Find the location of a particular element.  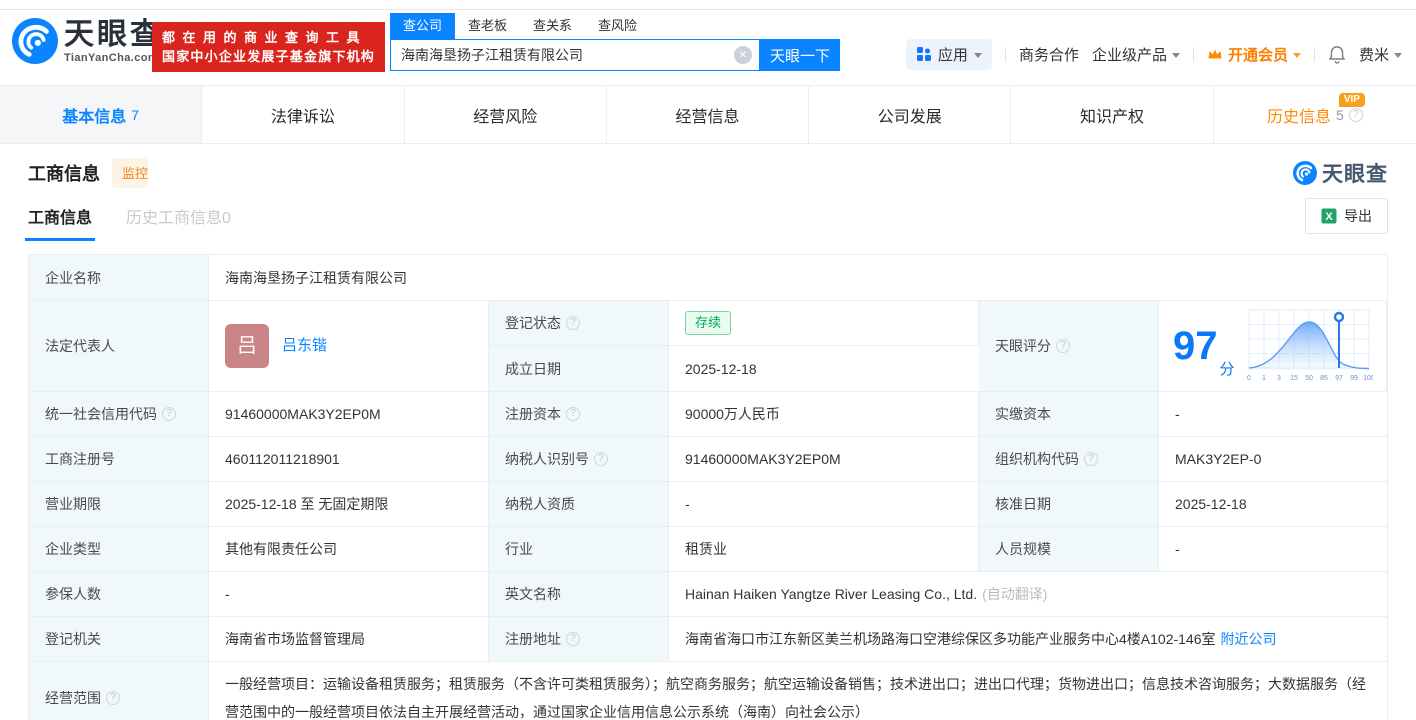

search-input-wrap is located at coordinates (575, 55).